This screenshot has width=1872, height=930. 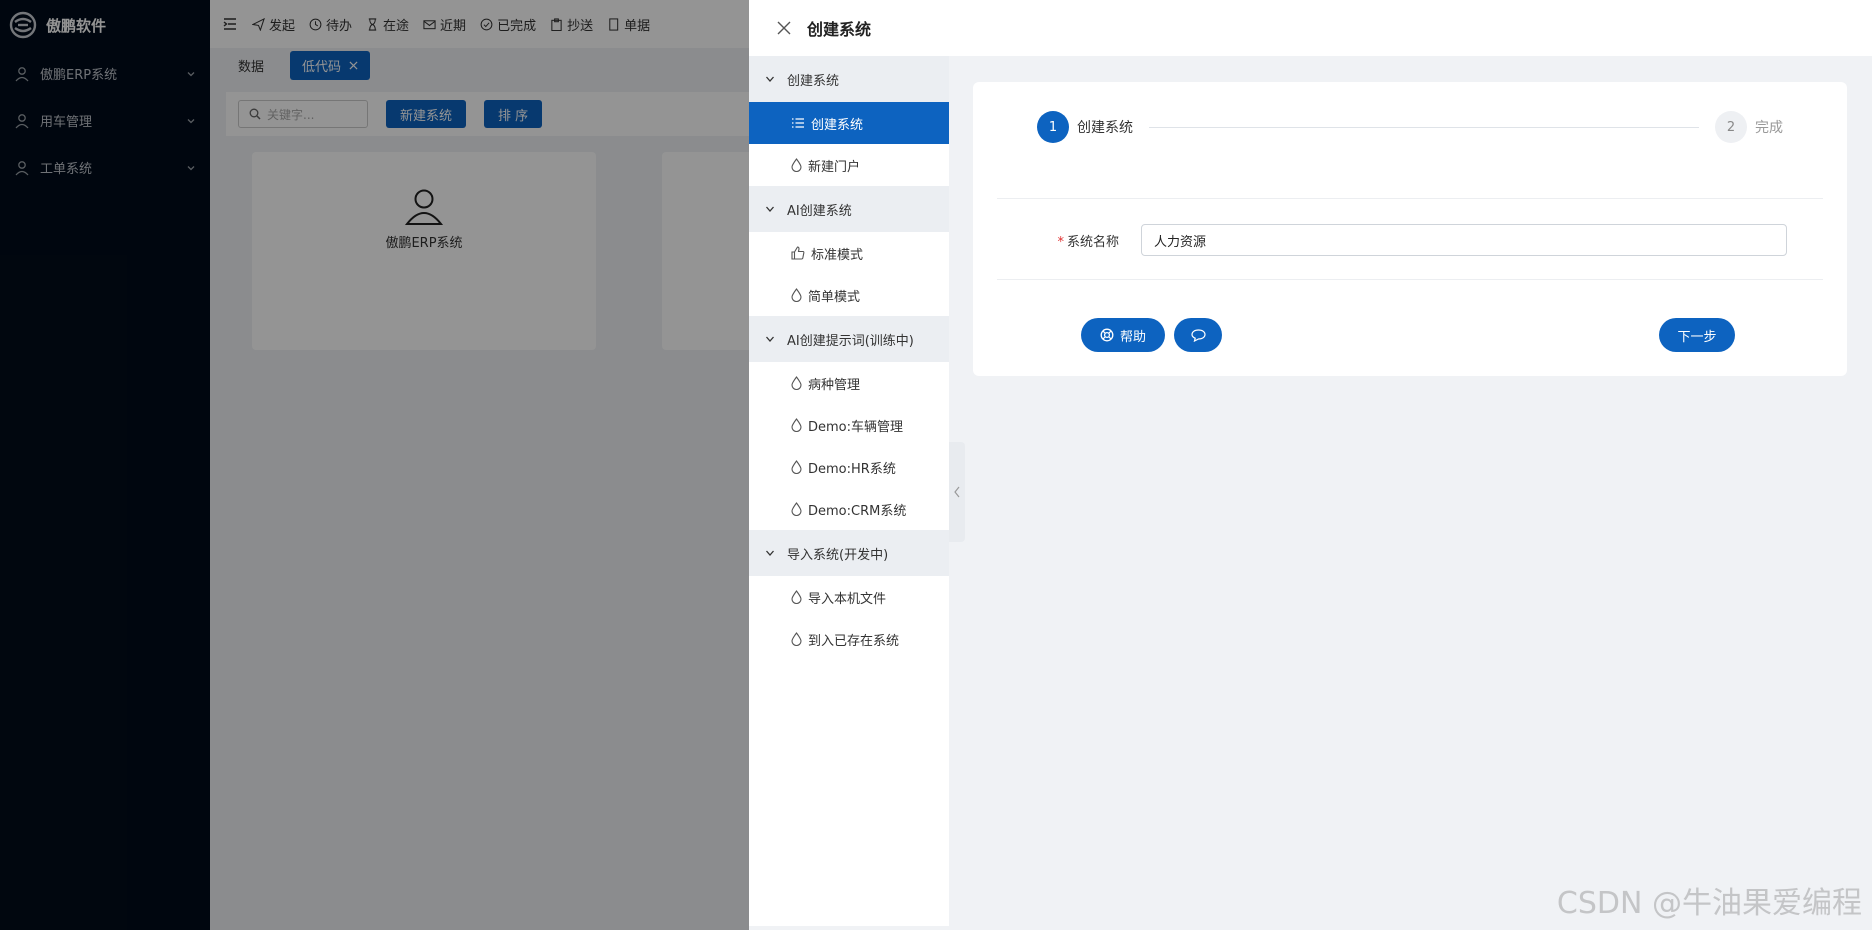 I want to click on watermark: CSDN @牛油果爱编程, so click(x=1709, y=903).